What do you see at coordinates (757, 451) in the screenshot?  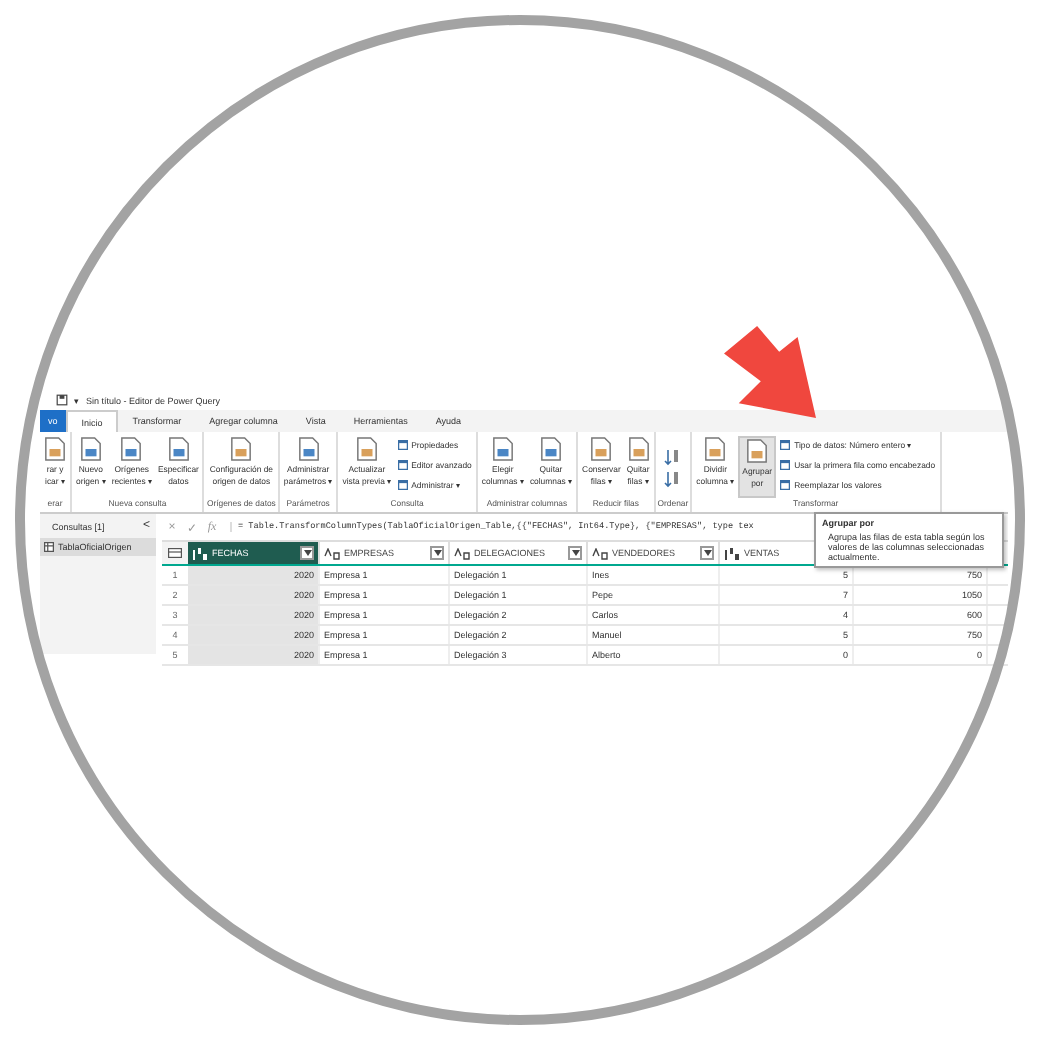 I see `document-icon` at bounding box center [757, 451].